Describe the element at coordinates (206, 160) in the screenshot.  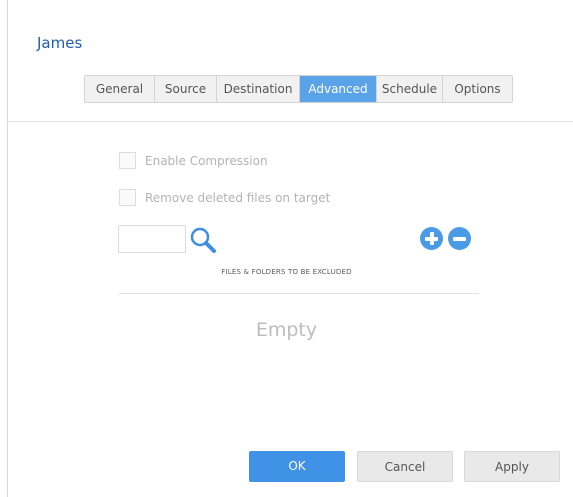
I see `enable-compression-label: Enable Compression` at that location.